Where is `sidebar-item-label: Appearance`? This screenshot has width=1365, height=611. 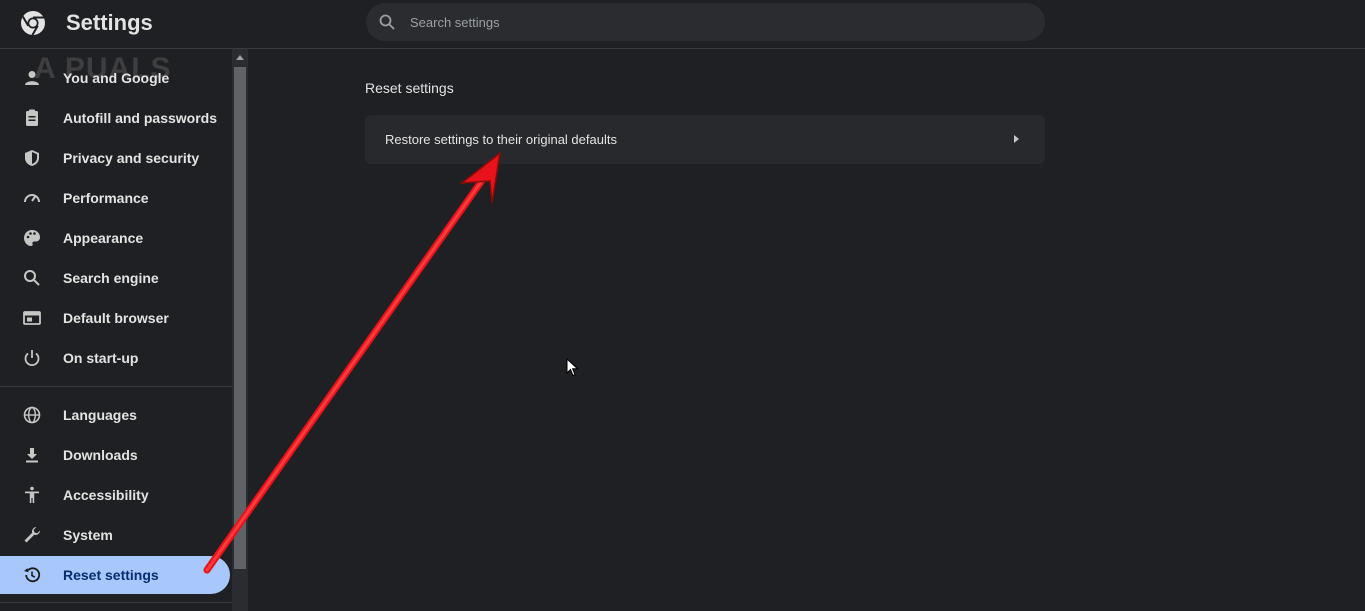
sidebar-item-label: Appearance is located at coordinates (103, 238).